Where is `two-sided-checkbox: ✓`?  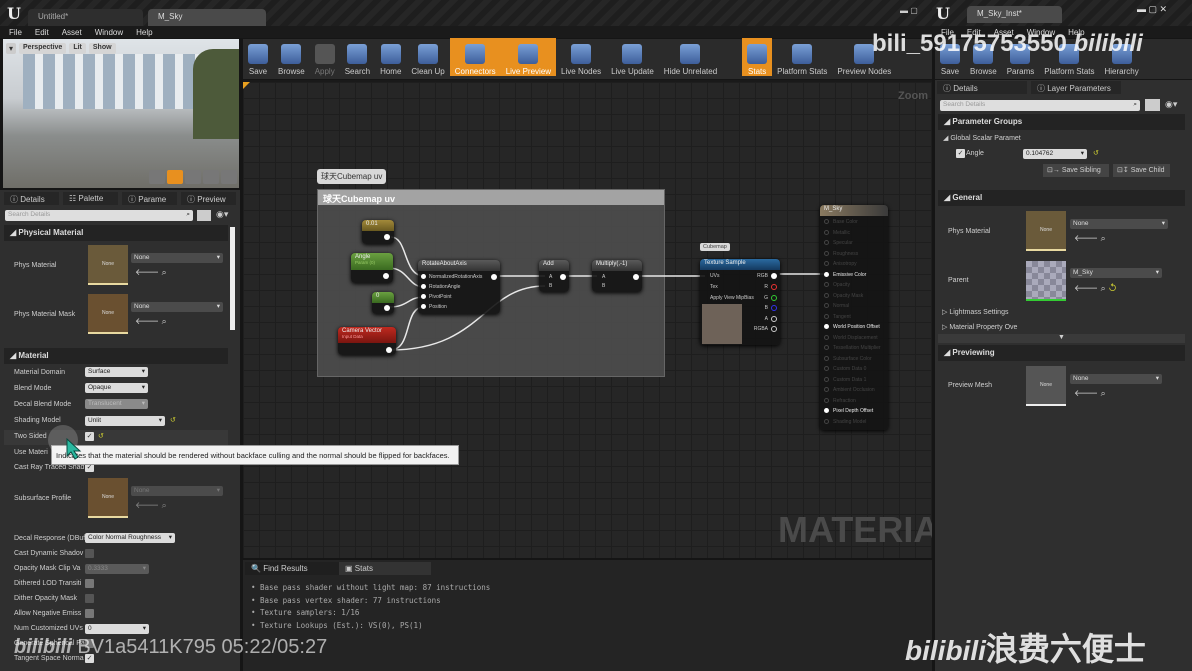
two-sided-checkbox: ✓ is located at coordinates (89, 436).